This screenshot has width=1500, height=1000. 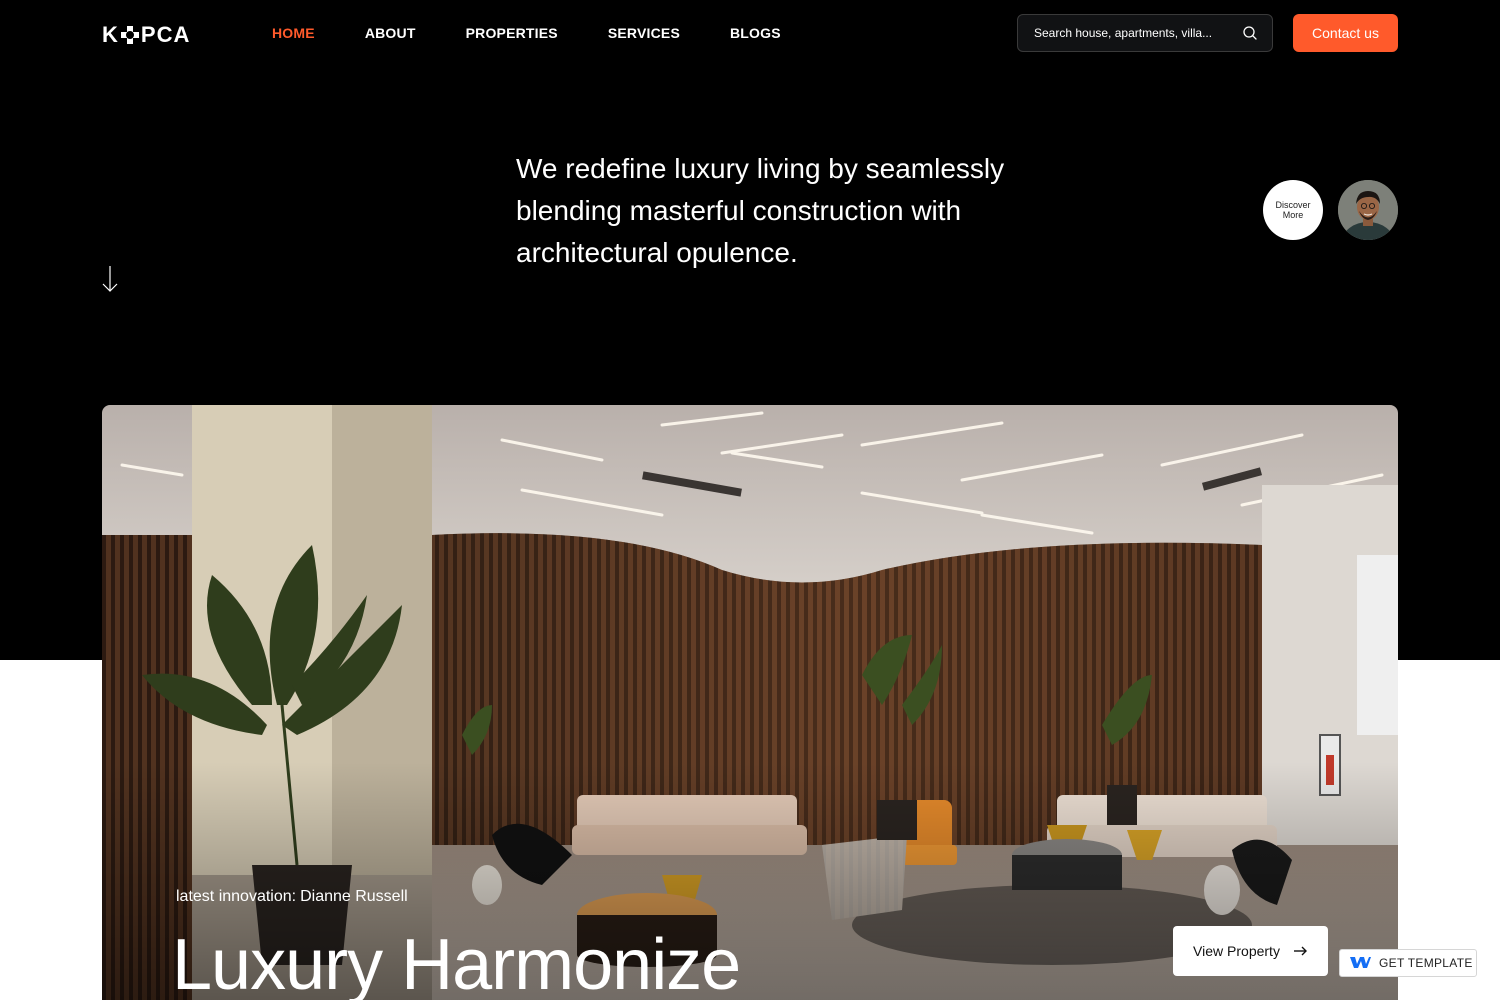 I want to click on search-box, so click(x=1145, y=33).